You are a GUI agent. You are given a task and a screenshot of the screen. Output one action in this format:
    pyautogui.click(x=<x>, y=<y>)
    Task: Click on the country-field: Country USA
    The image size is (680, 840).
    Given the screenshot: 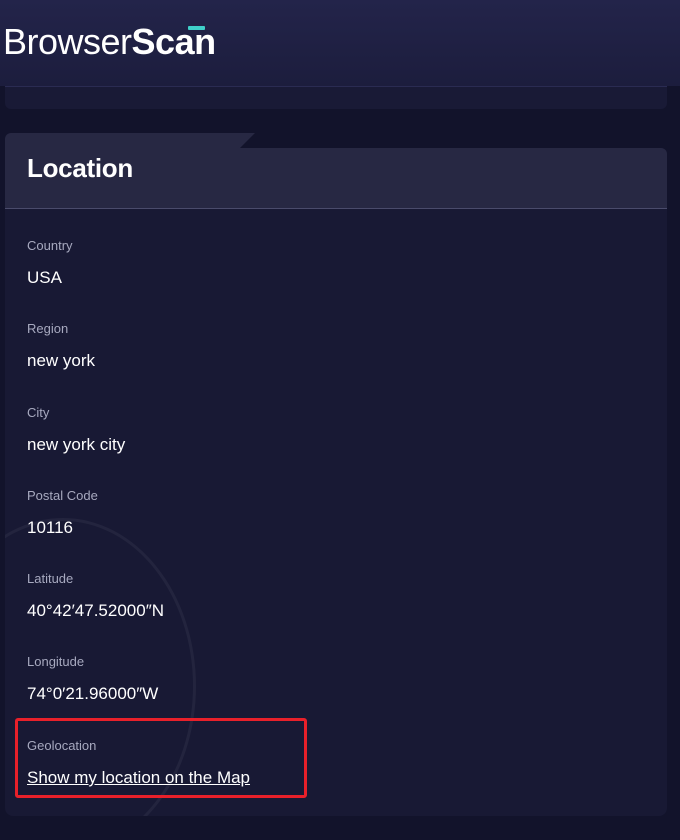 What is the action you would take?
    pyautogui.click(x=50, y=263)
    